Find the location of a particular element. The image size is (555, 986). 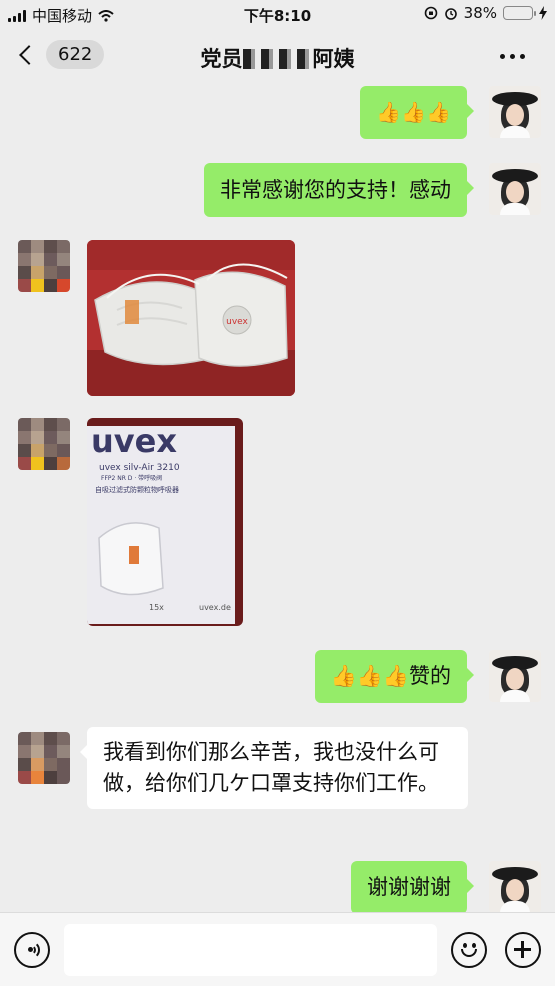

chat-header: 622 党员 阿姨 is located at coordinates (277, 57).